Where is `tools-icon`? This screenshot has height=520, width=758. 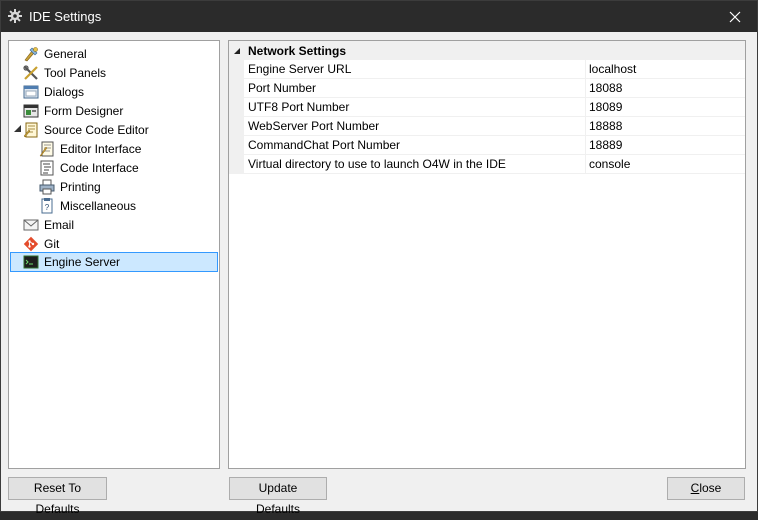
tools-icon is located at coordinates (30, 72).